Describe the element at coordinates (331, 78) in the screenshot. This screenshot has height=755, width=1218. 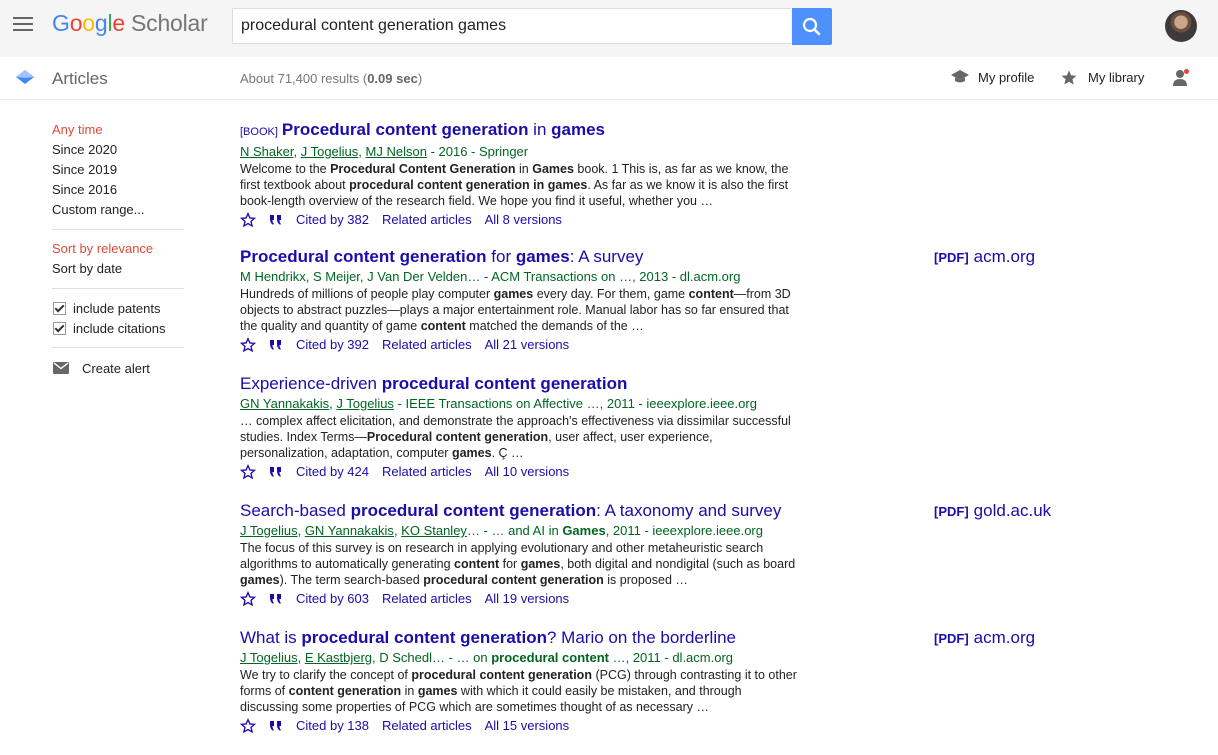
I see `results-stats: About 71,400 results (0.09 sec)` at that location.